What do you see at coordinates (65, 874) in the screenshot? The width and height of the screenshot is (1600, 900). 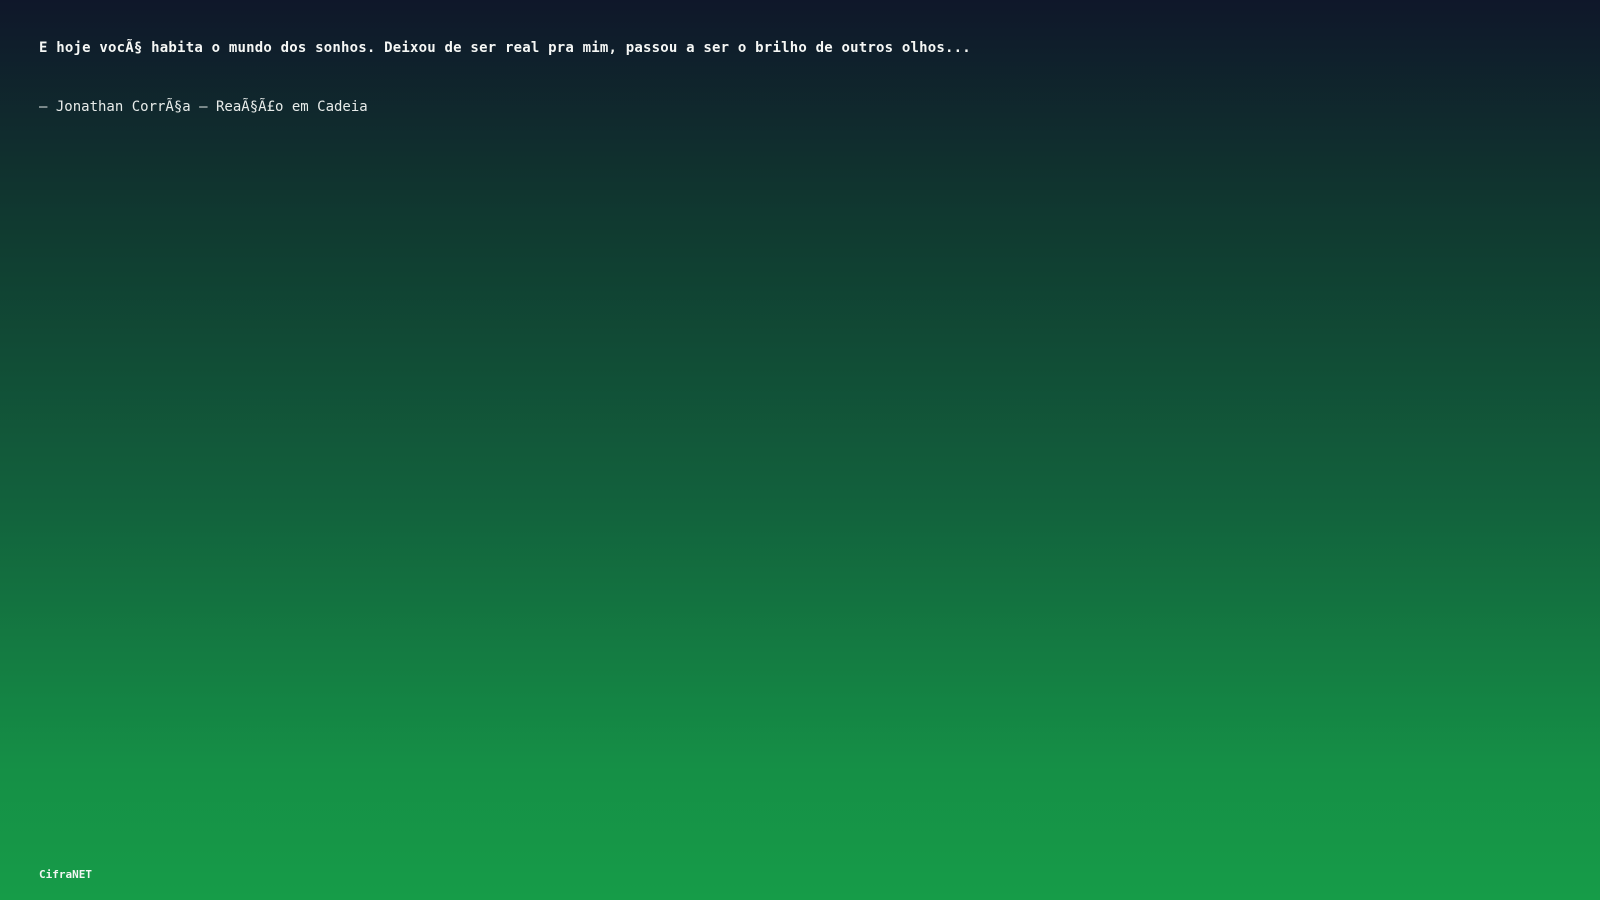 I see `brand-label: CifraNET` at bounding box center [65, 874].